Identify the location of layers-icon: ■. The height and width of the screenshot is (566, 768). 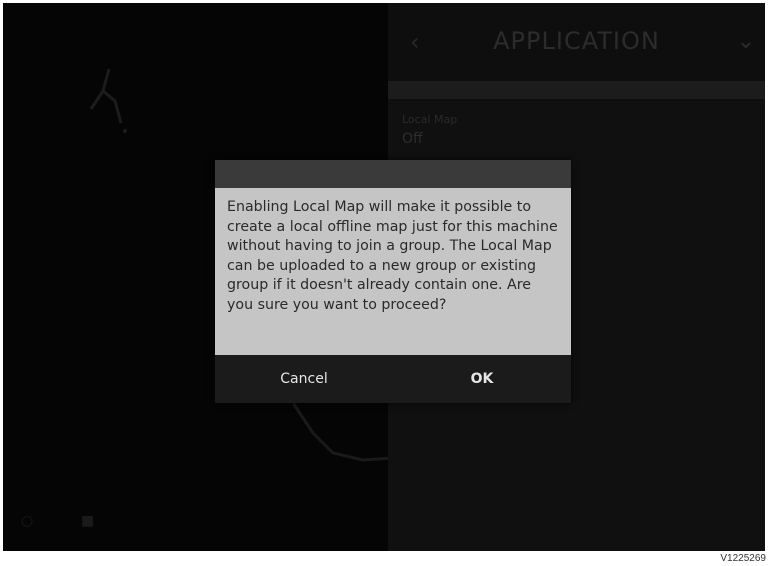
(89, 521).